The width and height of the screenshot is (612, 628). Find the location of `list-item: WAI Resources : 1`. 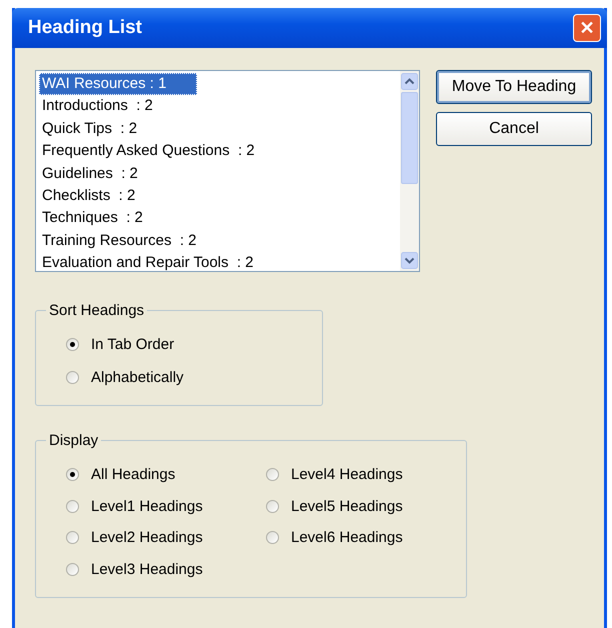

list-item: WAI Resources : 1 is located at coordinates (118, 84).